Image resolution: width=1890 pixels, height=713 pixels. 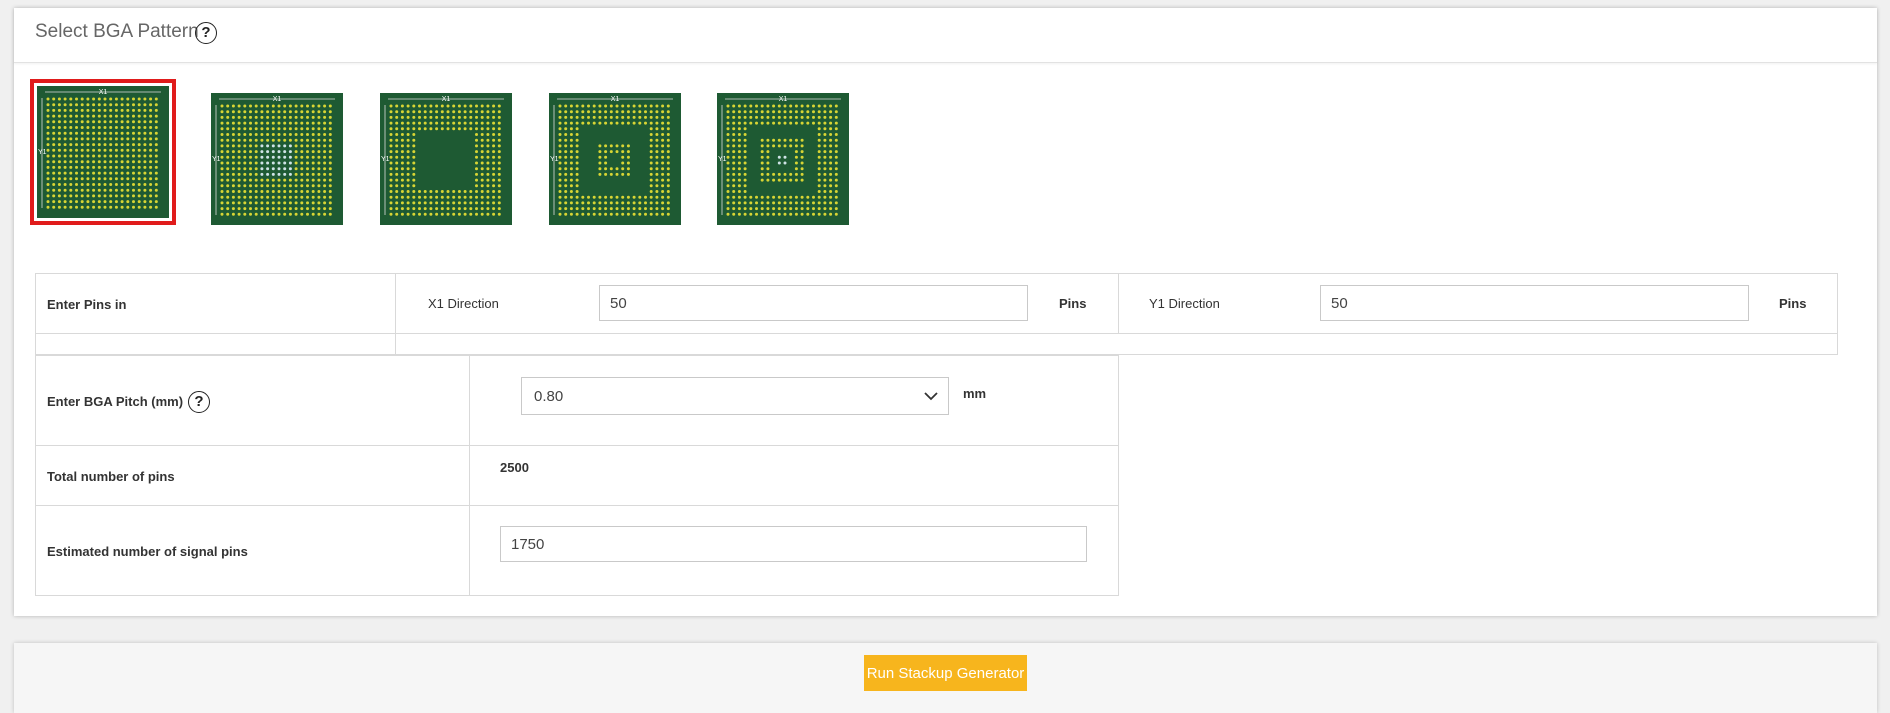 What do you see at coordinates (813, 303) in the screenshot?
I see `x1-direction-input` at bounding box center [813, 303].